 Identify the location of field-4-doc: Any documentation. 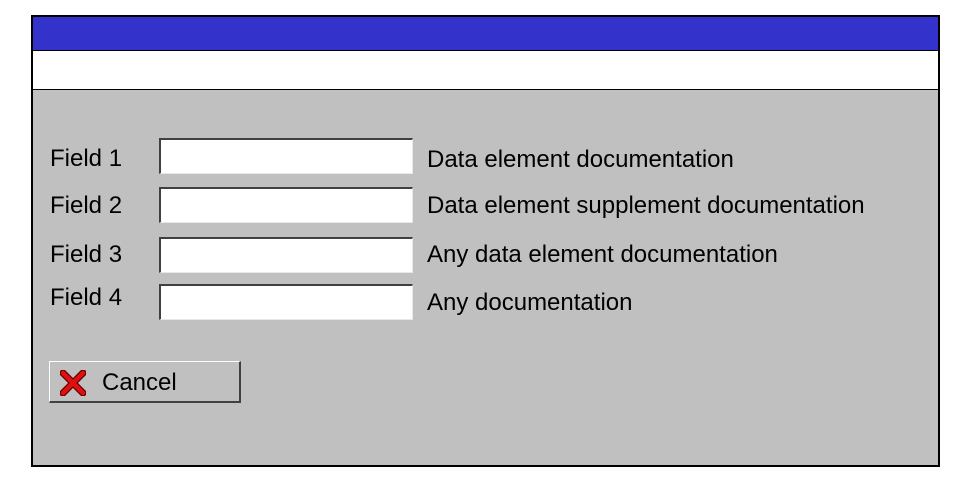
(530, 302).